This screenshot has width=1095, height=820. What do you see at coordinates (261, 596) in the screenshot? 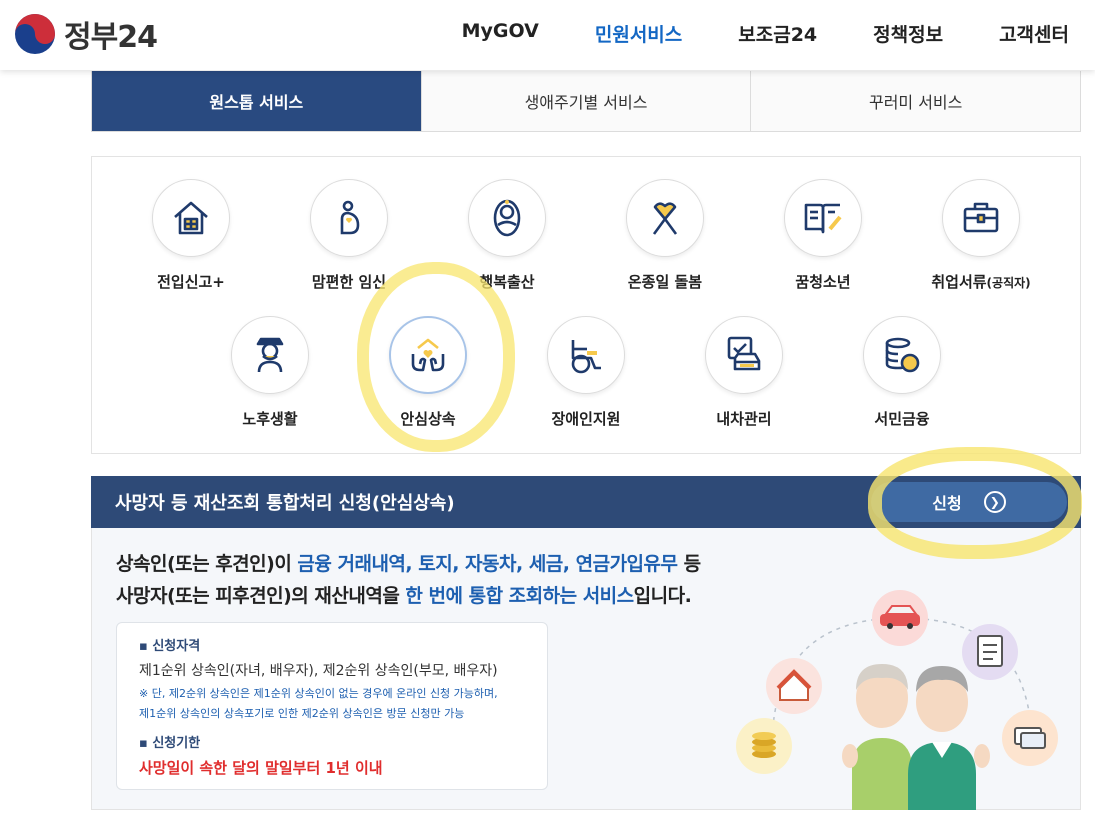
I see `description-text: 사망자(또는 피후견인)의 재산내역을` at bounding box center [261, 596].